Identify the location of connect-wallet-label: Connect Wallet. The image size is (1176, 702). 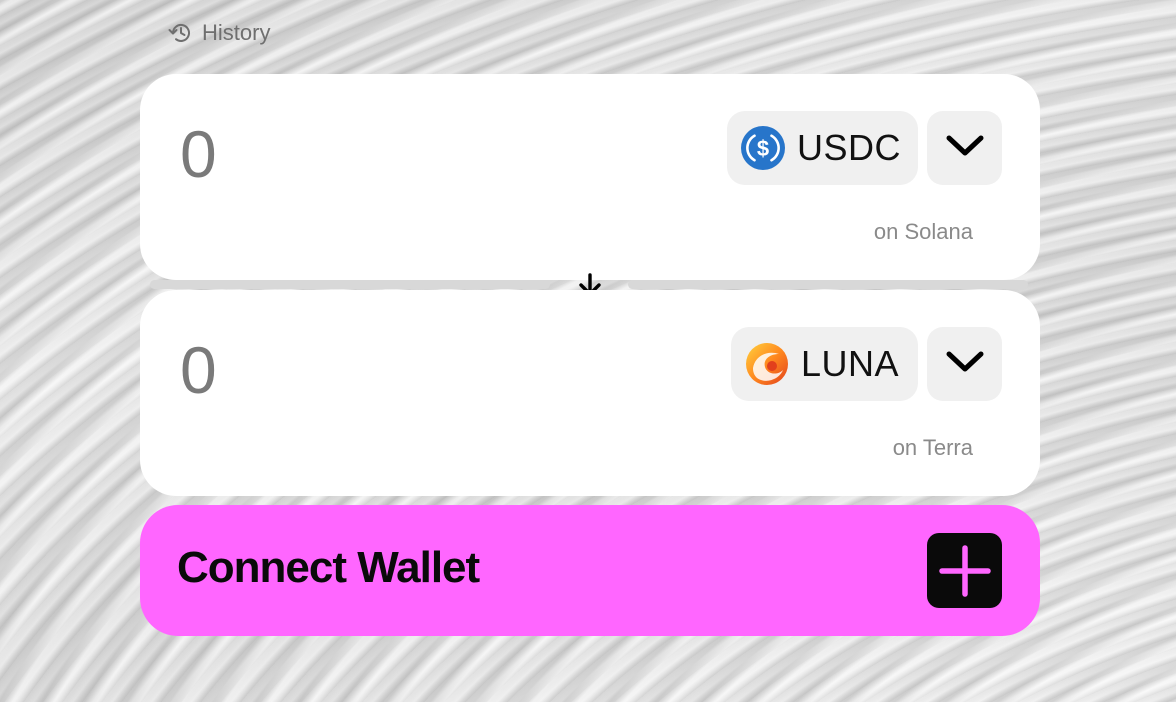
(328, 567).